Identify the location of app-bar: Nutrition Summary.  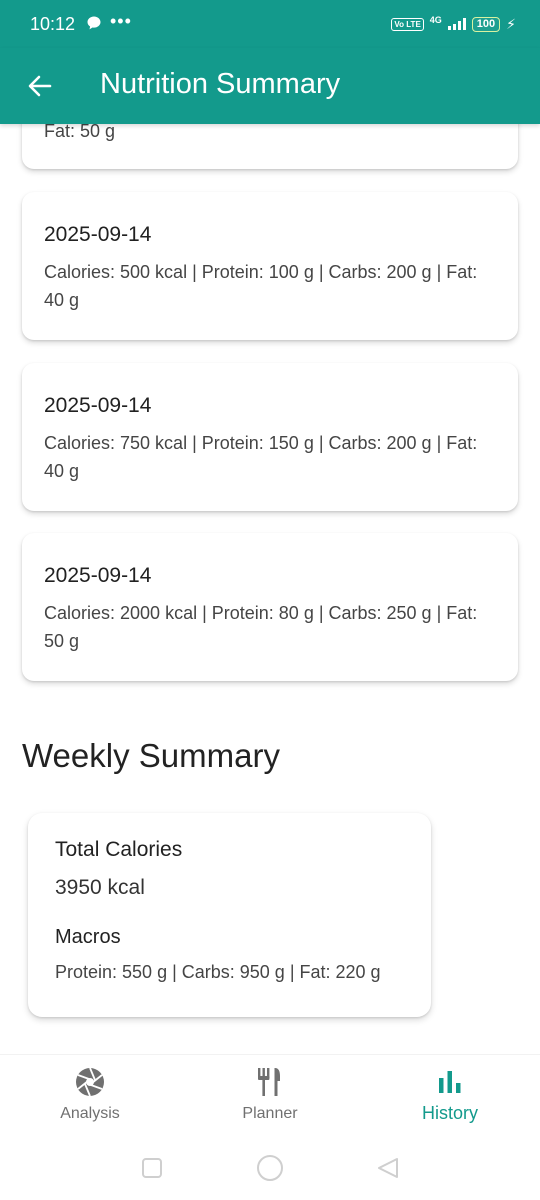
(270, 86).